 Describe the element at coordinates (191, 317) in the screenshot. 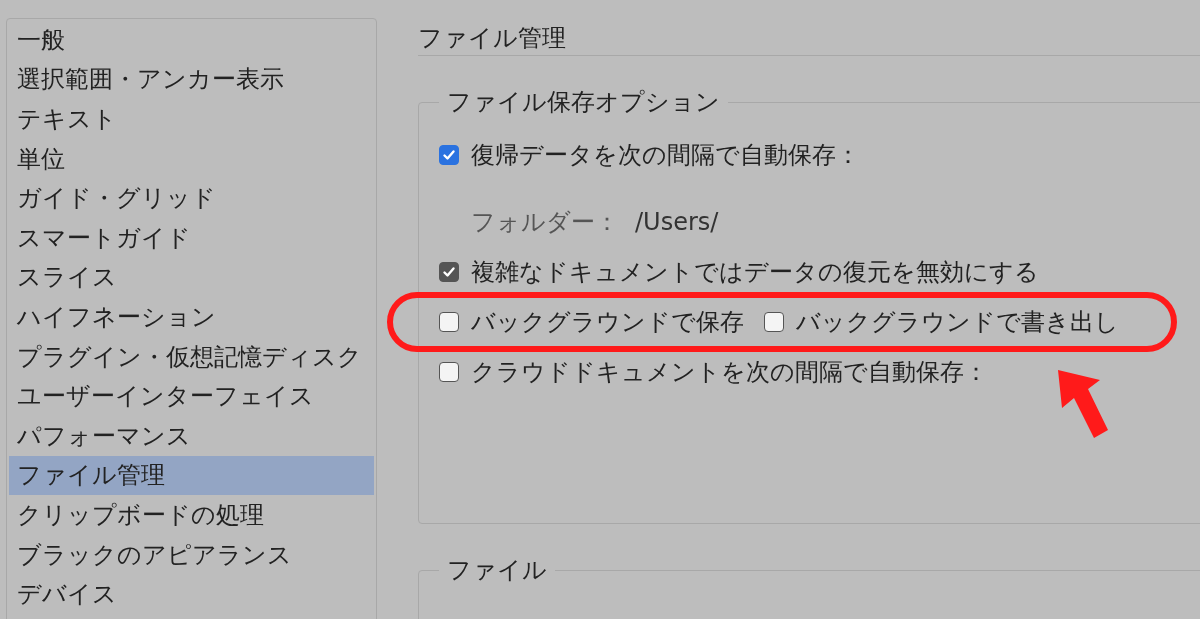

I see `category-item: ハイフネーション` at that location.